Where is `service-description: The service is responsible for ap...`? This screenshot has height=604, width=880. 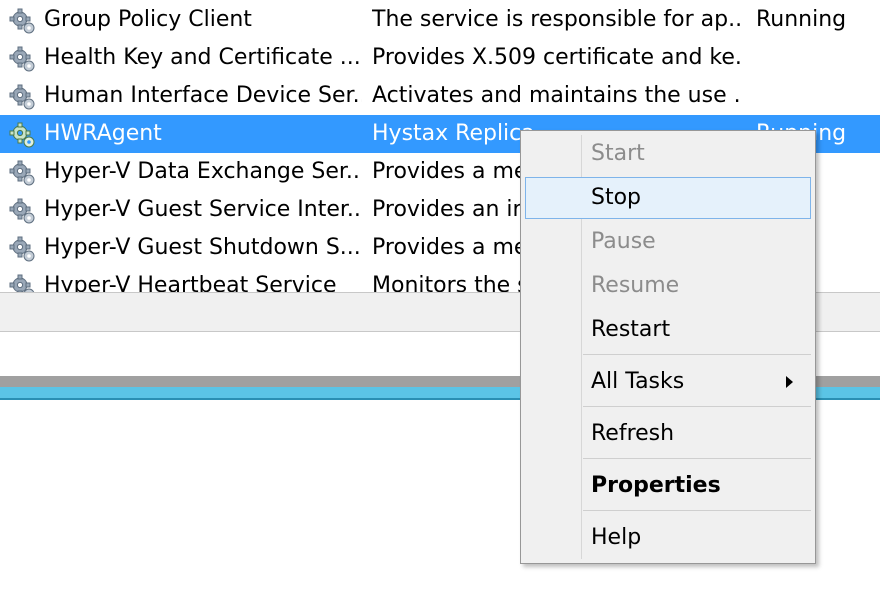
service-description: The service is responsible for ap... is located at coordinates (557, 19).